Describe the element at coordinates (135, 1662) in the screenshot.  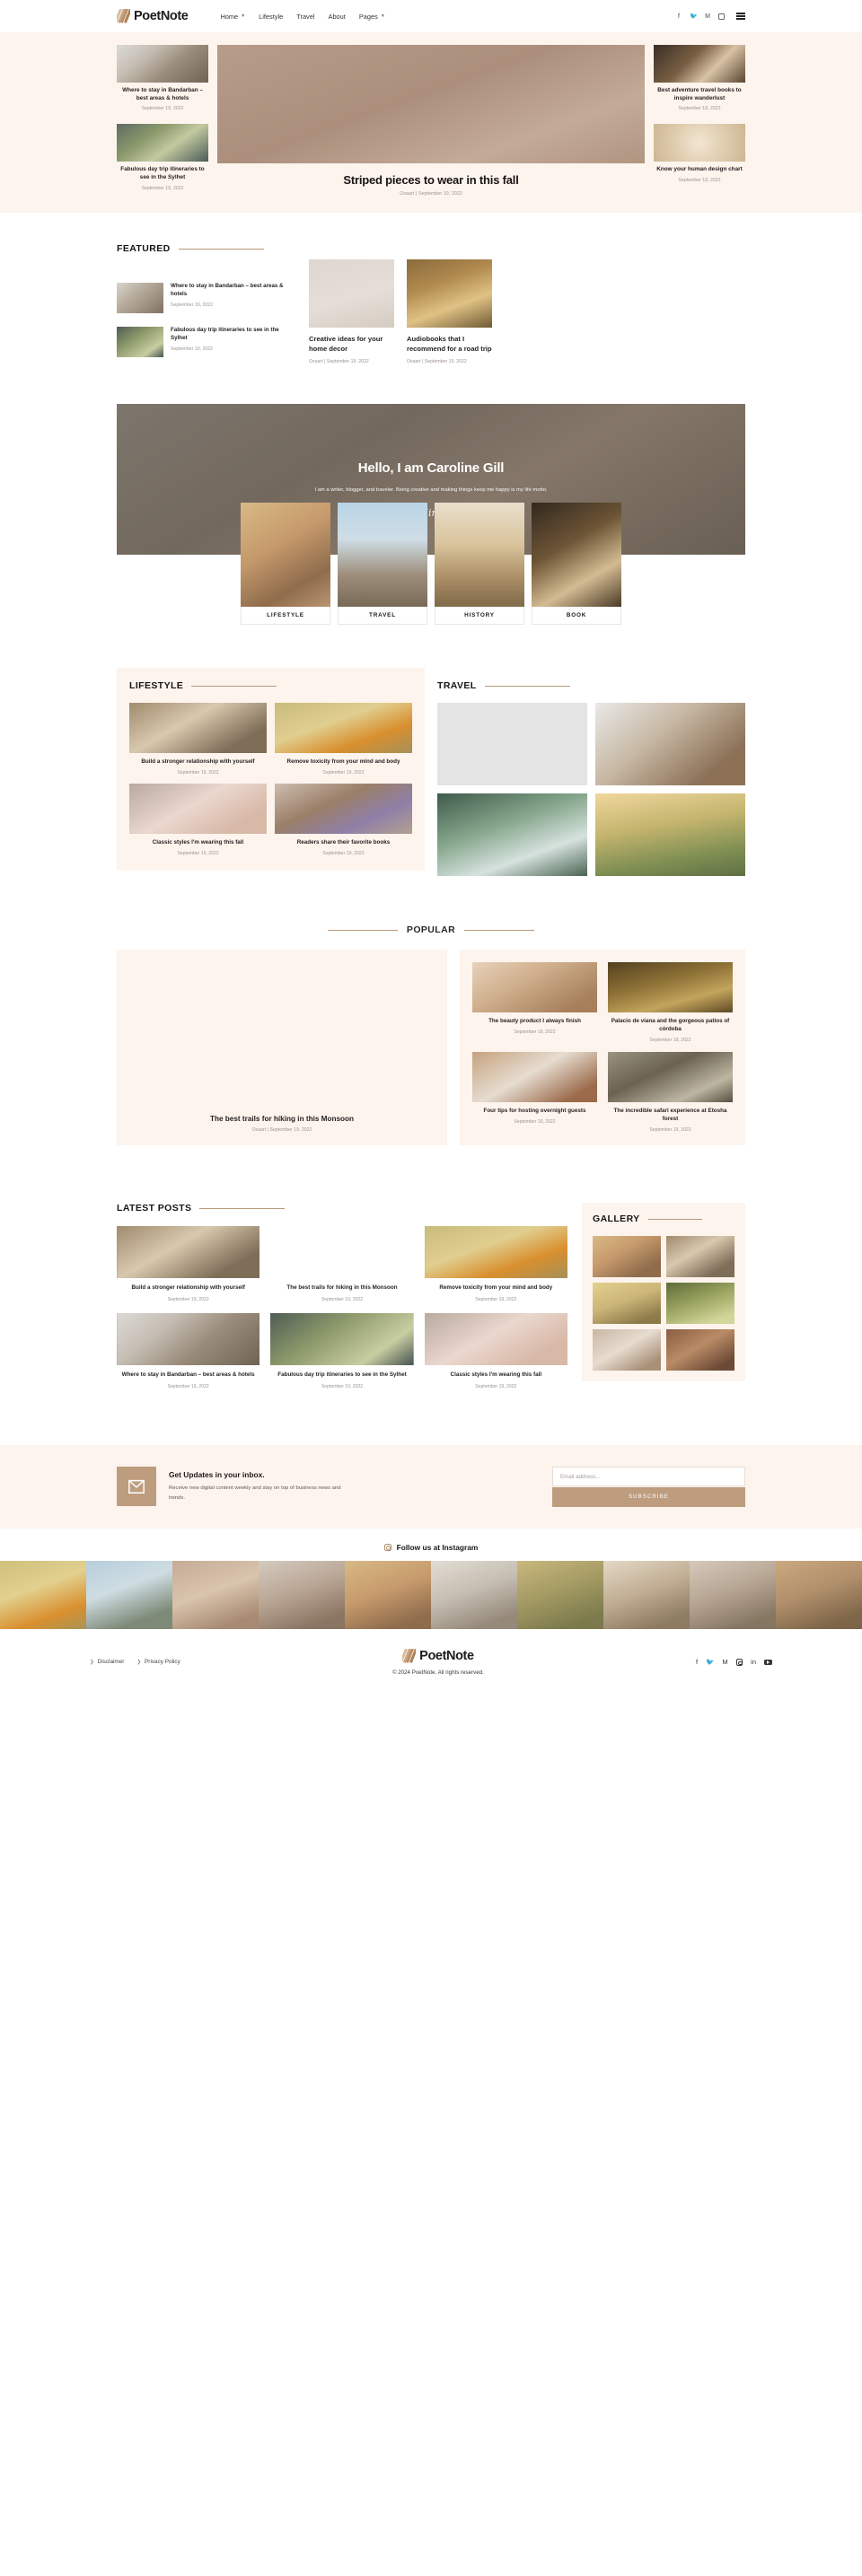
I see `footer-links: ❯ Disclaimer ❯ Privacy Policy` at that location.